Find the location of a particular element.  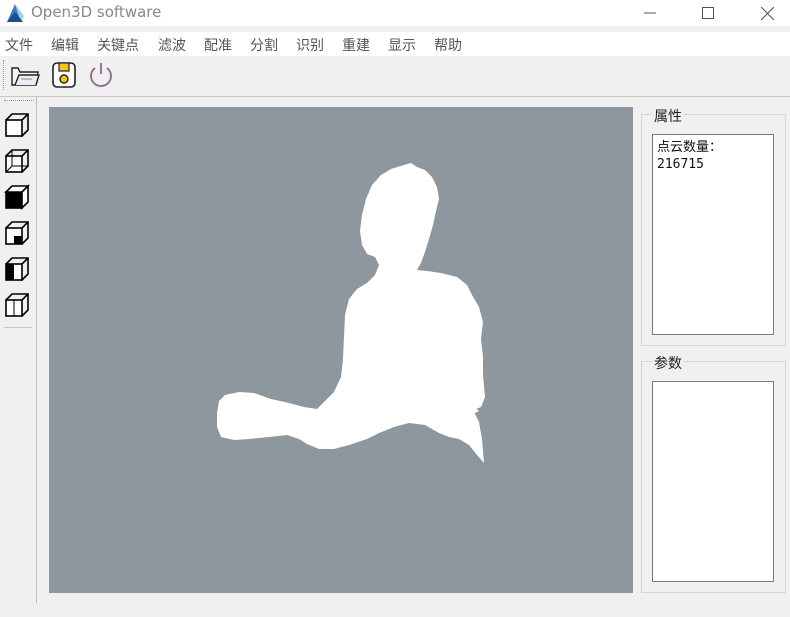

minimize-icon is located at coordinates (650, 13).